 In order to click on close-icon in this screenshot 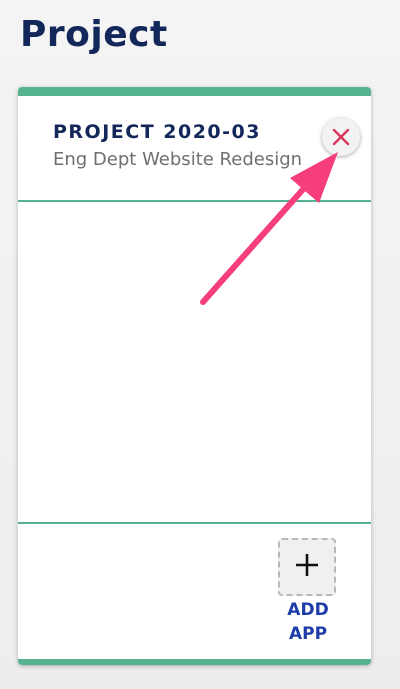, I will do `click(341, 137)`.